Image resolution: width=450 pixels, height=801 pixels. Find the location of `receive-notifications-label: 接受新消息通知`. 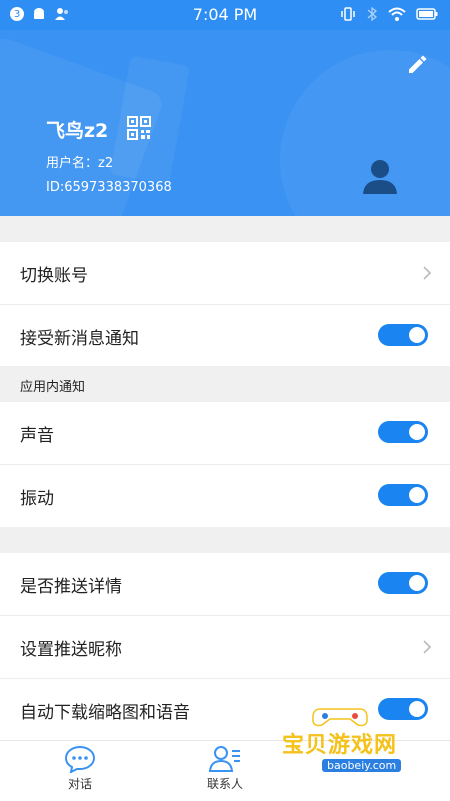

receive-notifications-label: 接受新消息通知 is located at coordinates (79, 339).